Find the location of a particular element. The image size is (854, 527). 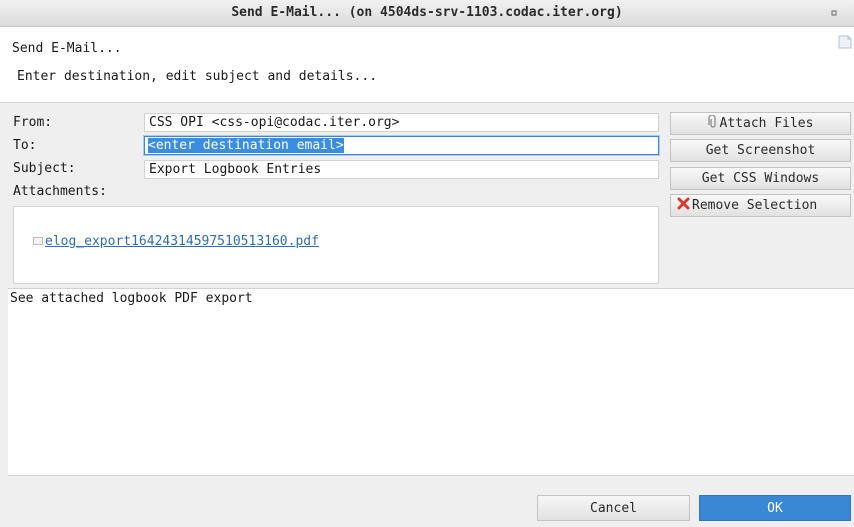

ok-button: OK is located at coordinates (775, 508).